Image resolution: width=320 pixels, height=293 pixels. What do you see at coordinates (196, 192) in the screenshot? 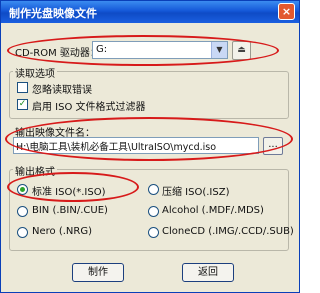
I see `format-label-isz: 压缩 ISO(.ISZ)` at bounding box center [196, 192].